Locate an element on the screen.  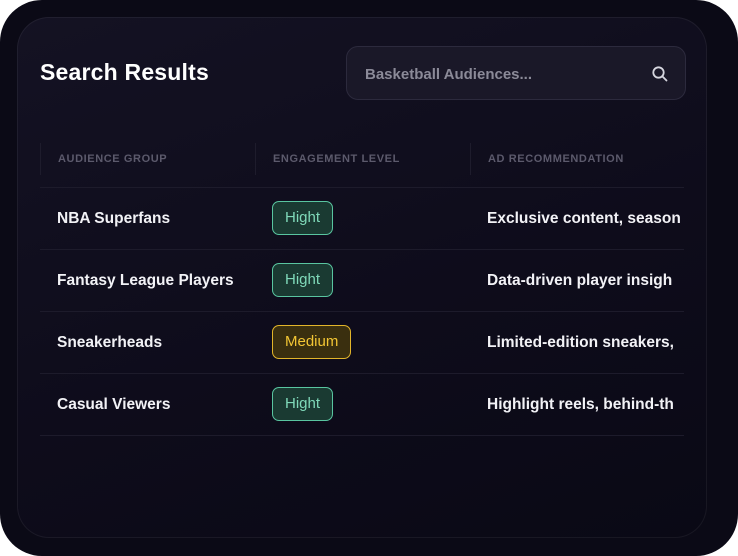
search-box is located at coordinates (516, 73).